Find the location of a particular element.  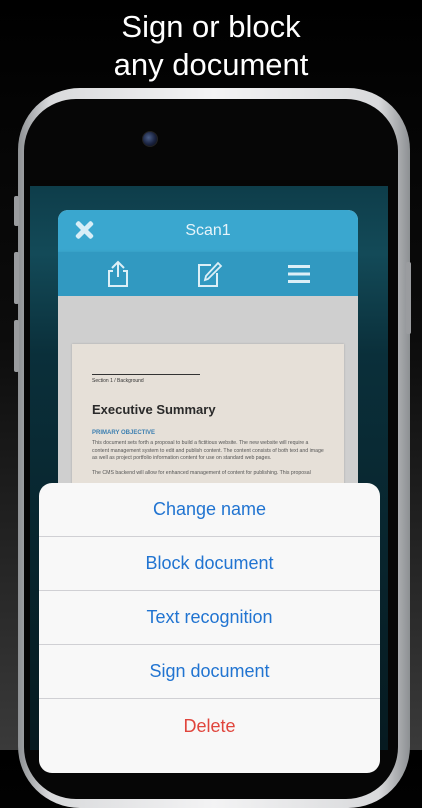

block-document-button: Block document is located at coordinates (209, 564).